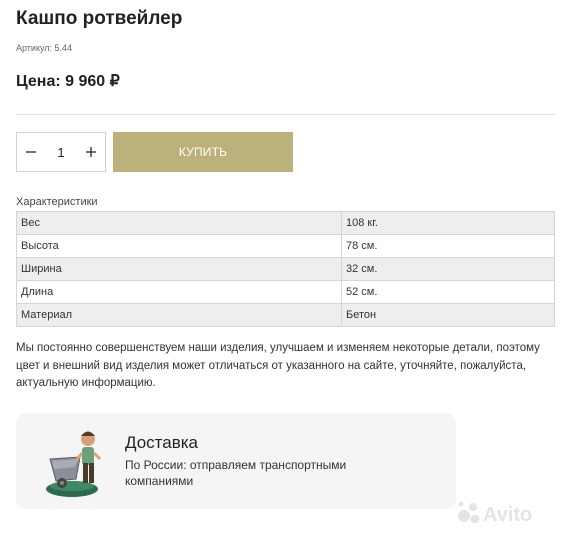 The height and width of the screenshot is (540, 565). I want to click on table-row: Материал Бетон, so click(285, 315).